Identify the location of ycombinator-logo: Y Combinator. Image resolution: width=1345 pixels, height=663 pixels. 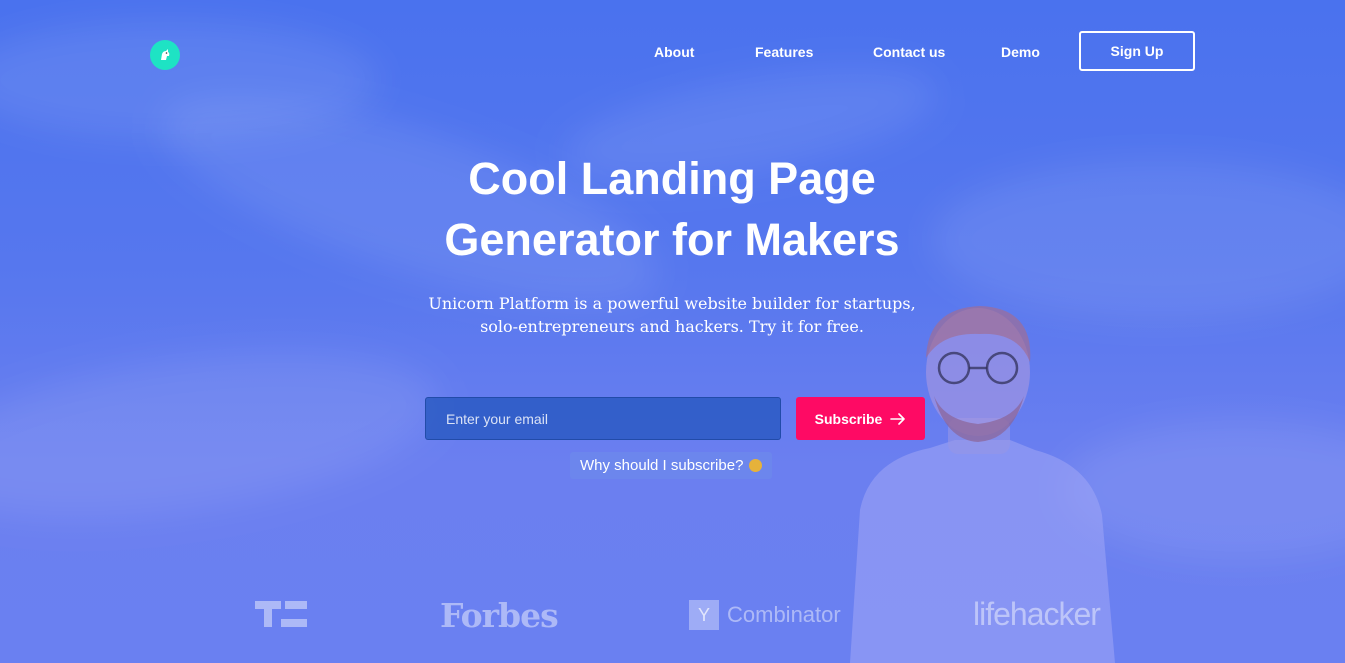
(765, 615).